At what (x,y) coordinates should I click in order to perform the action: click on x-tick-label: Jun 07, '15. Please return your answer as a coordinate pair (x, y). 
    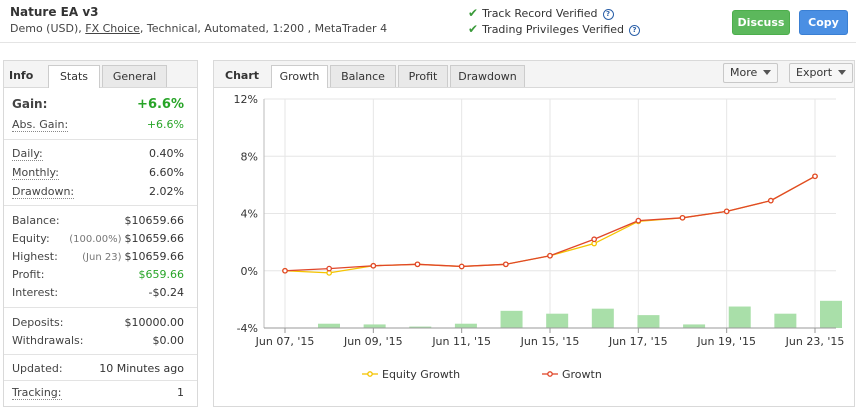
    Looking at the image, I should click on (285, 341).